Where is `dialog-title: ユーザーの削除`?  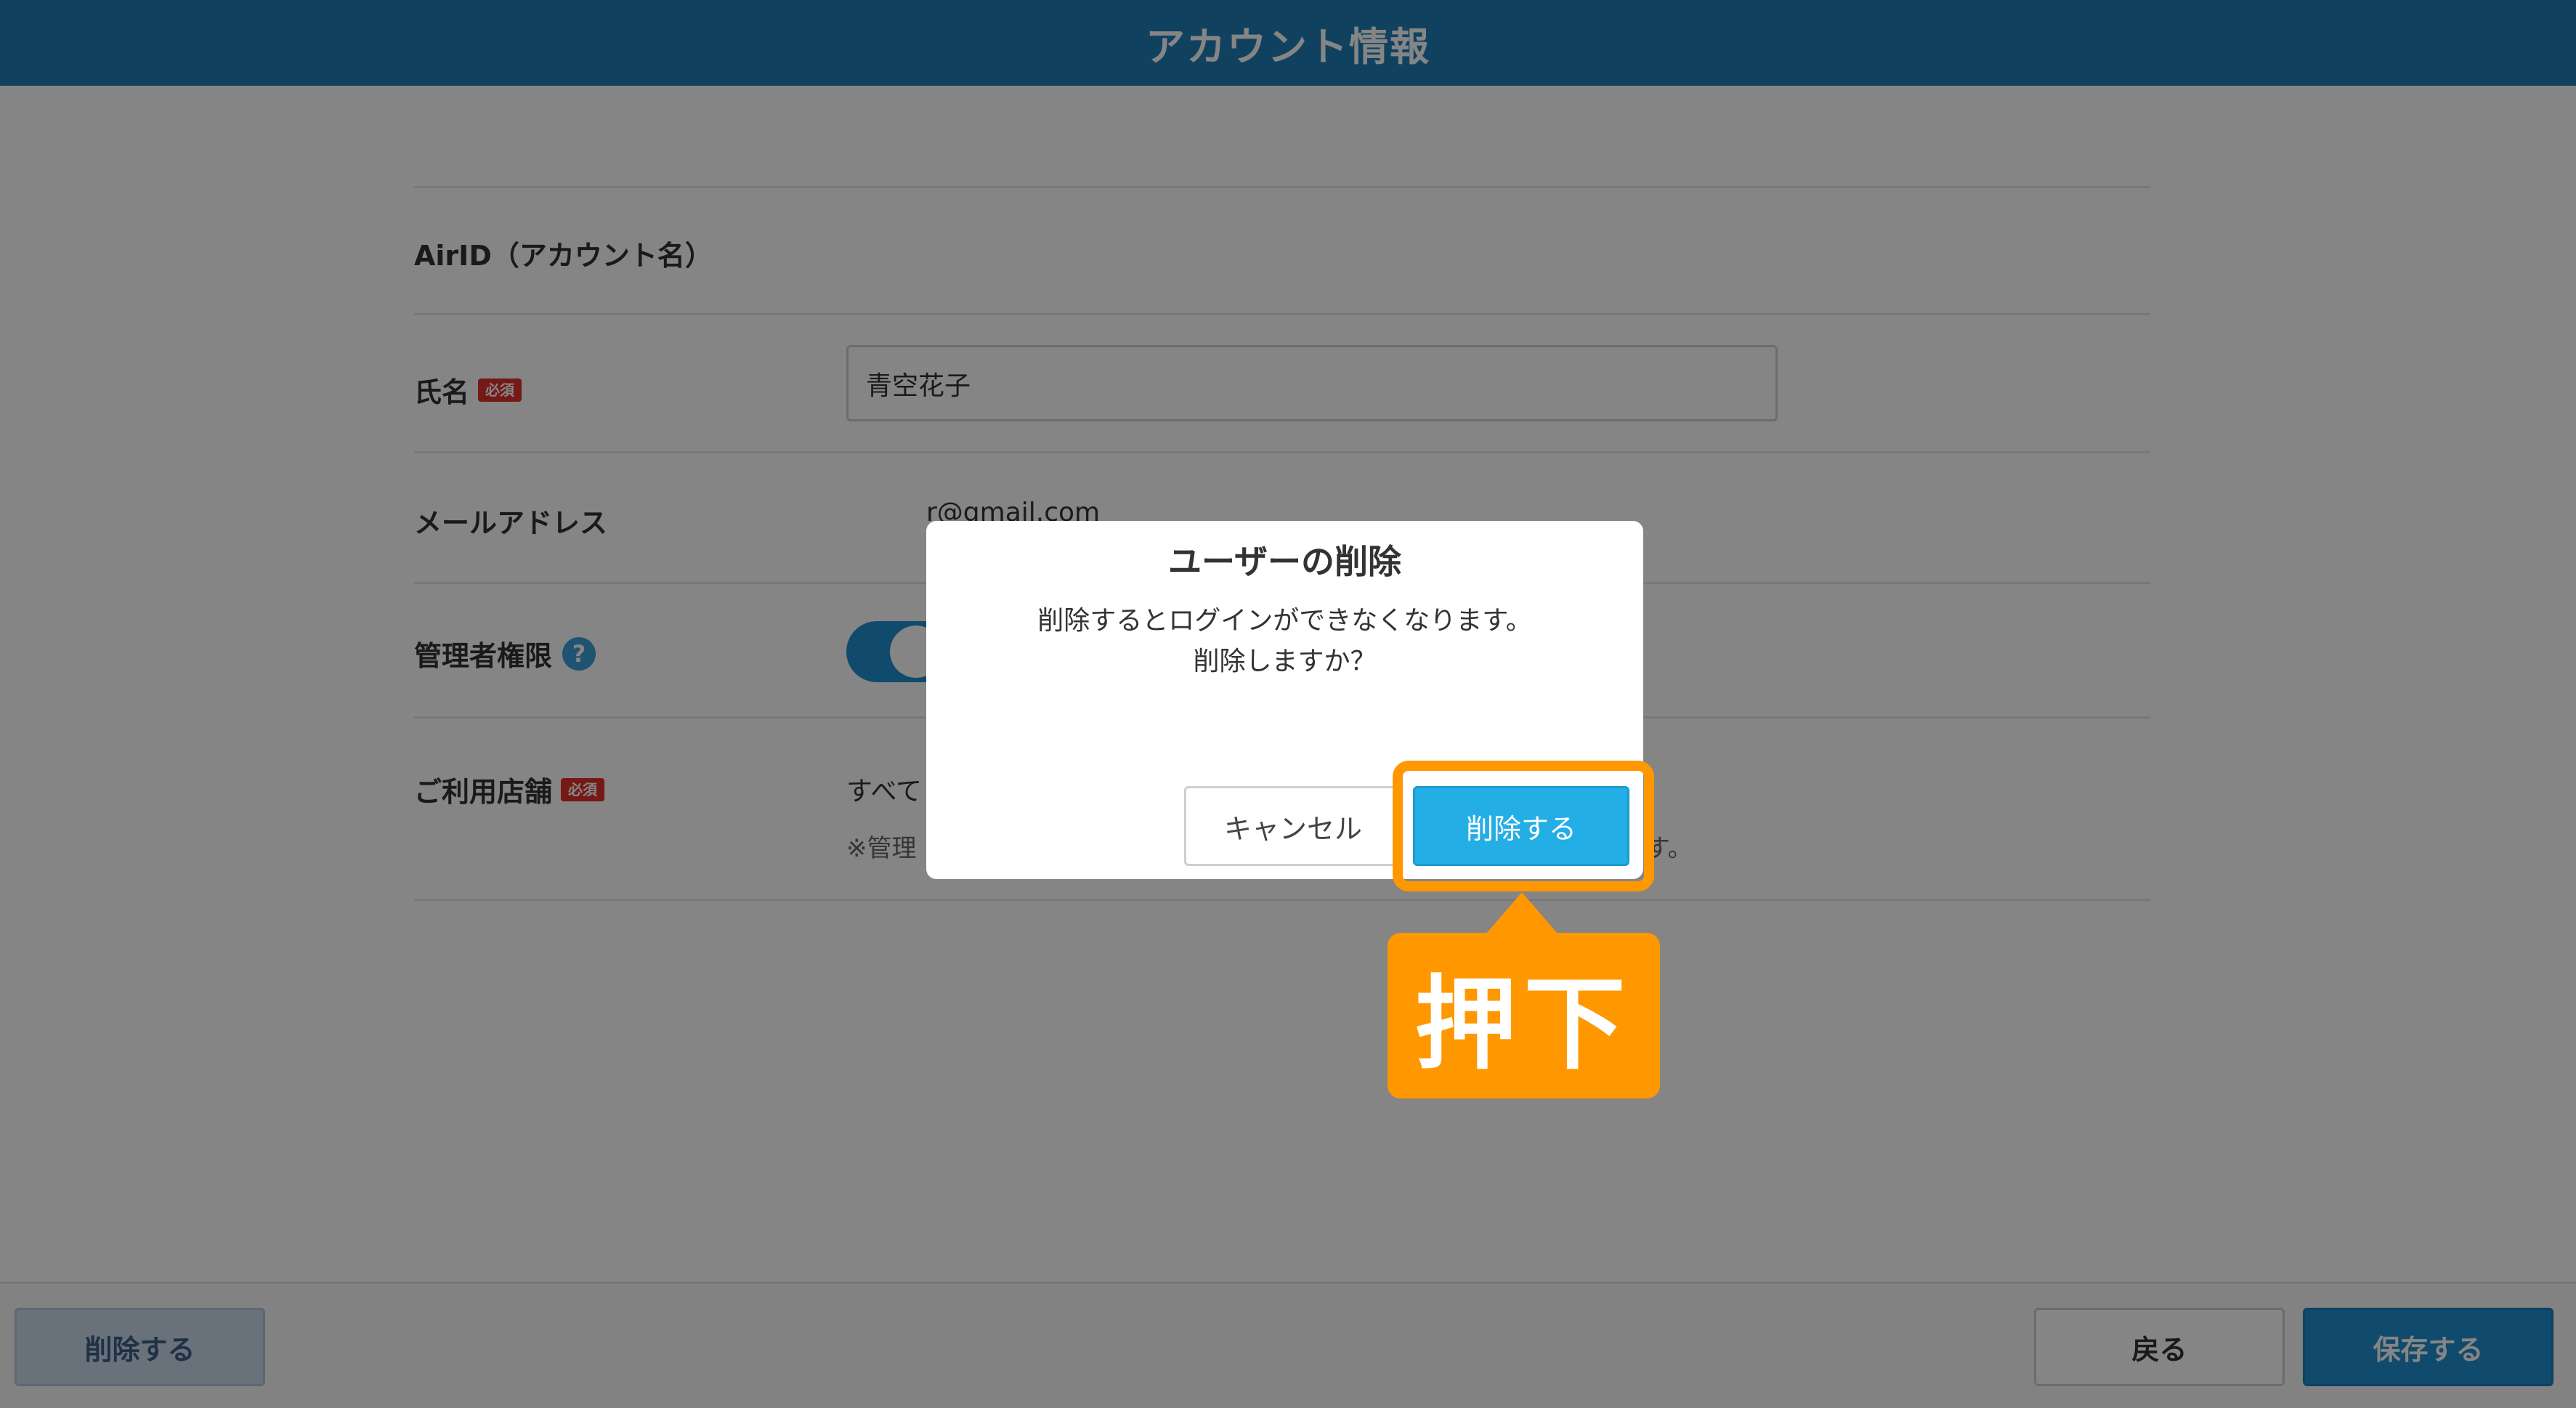 dialog-title: ユーザーの削除 is located at coordinates (1284, 561).